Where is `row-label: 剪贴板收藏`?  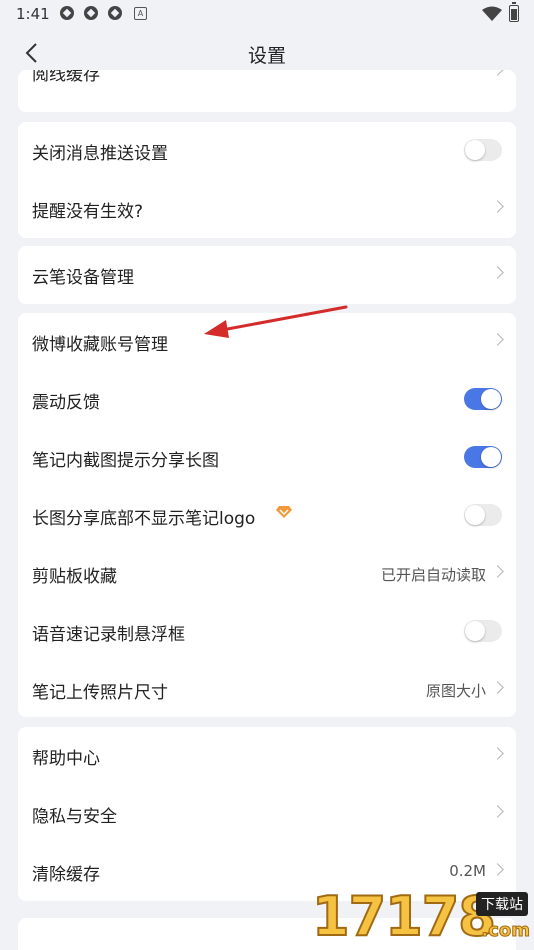
row-label: 剪贴板收藏 is located at coordinates (74, 577).